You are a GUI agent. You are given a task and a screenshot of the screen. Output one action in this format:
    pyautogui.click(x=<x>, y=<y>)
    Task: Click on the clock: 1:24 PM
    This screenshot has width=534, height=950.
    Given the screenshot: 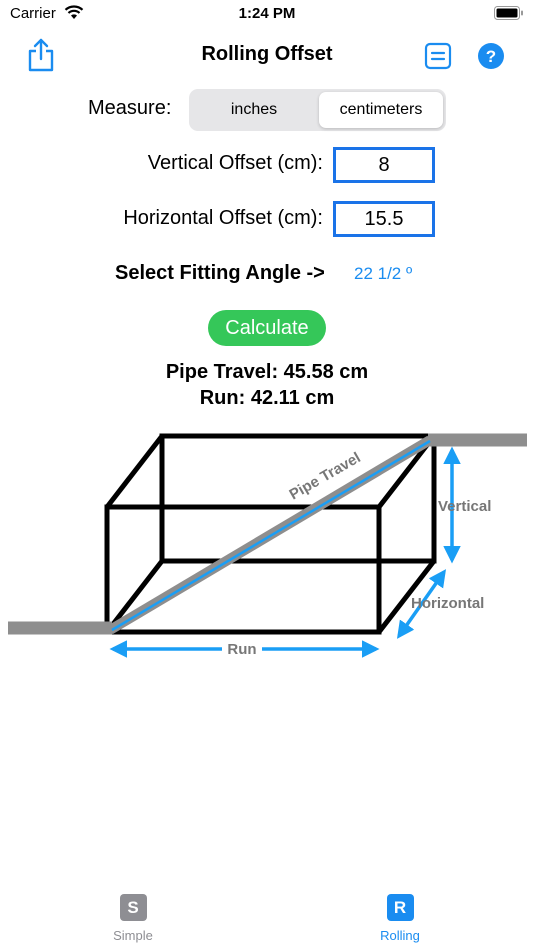 What is the action you would take?
    pyautogui.click(x=267, y=13)
    